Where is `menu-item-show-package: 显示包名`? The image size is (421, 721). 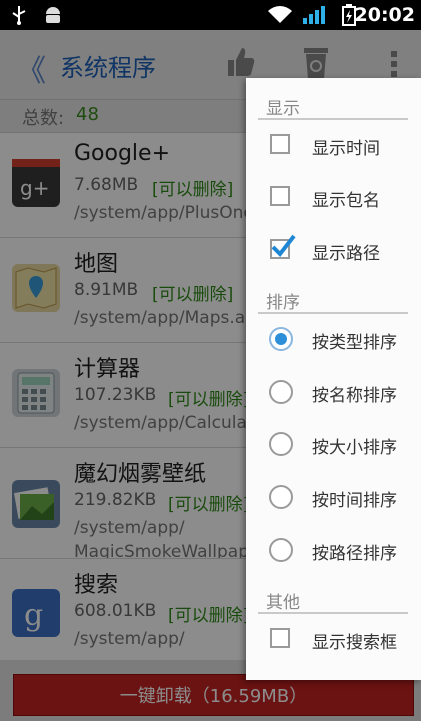
menu-item-show-package: 显示包名 is located at coordinates (333, 198).